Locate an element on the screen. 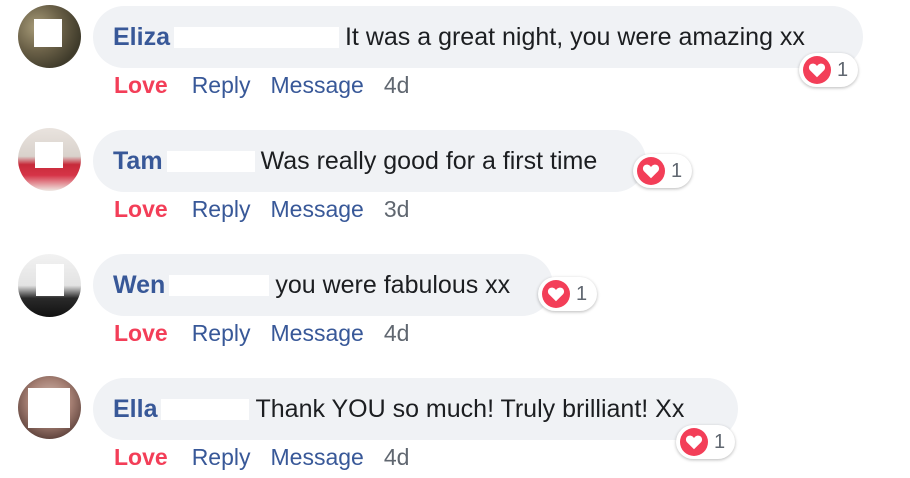 This screenshot has width=910, height=478. comment-text: Was really good for a first time is located at coordinates (429, 160).